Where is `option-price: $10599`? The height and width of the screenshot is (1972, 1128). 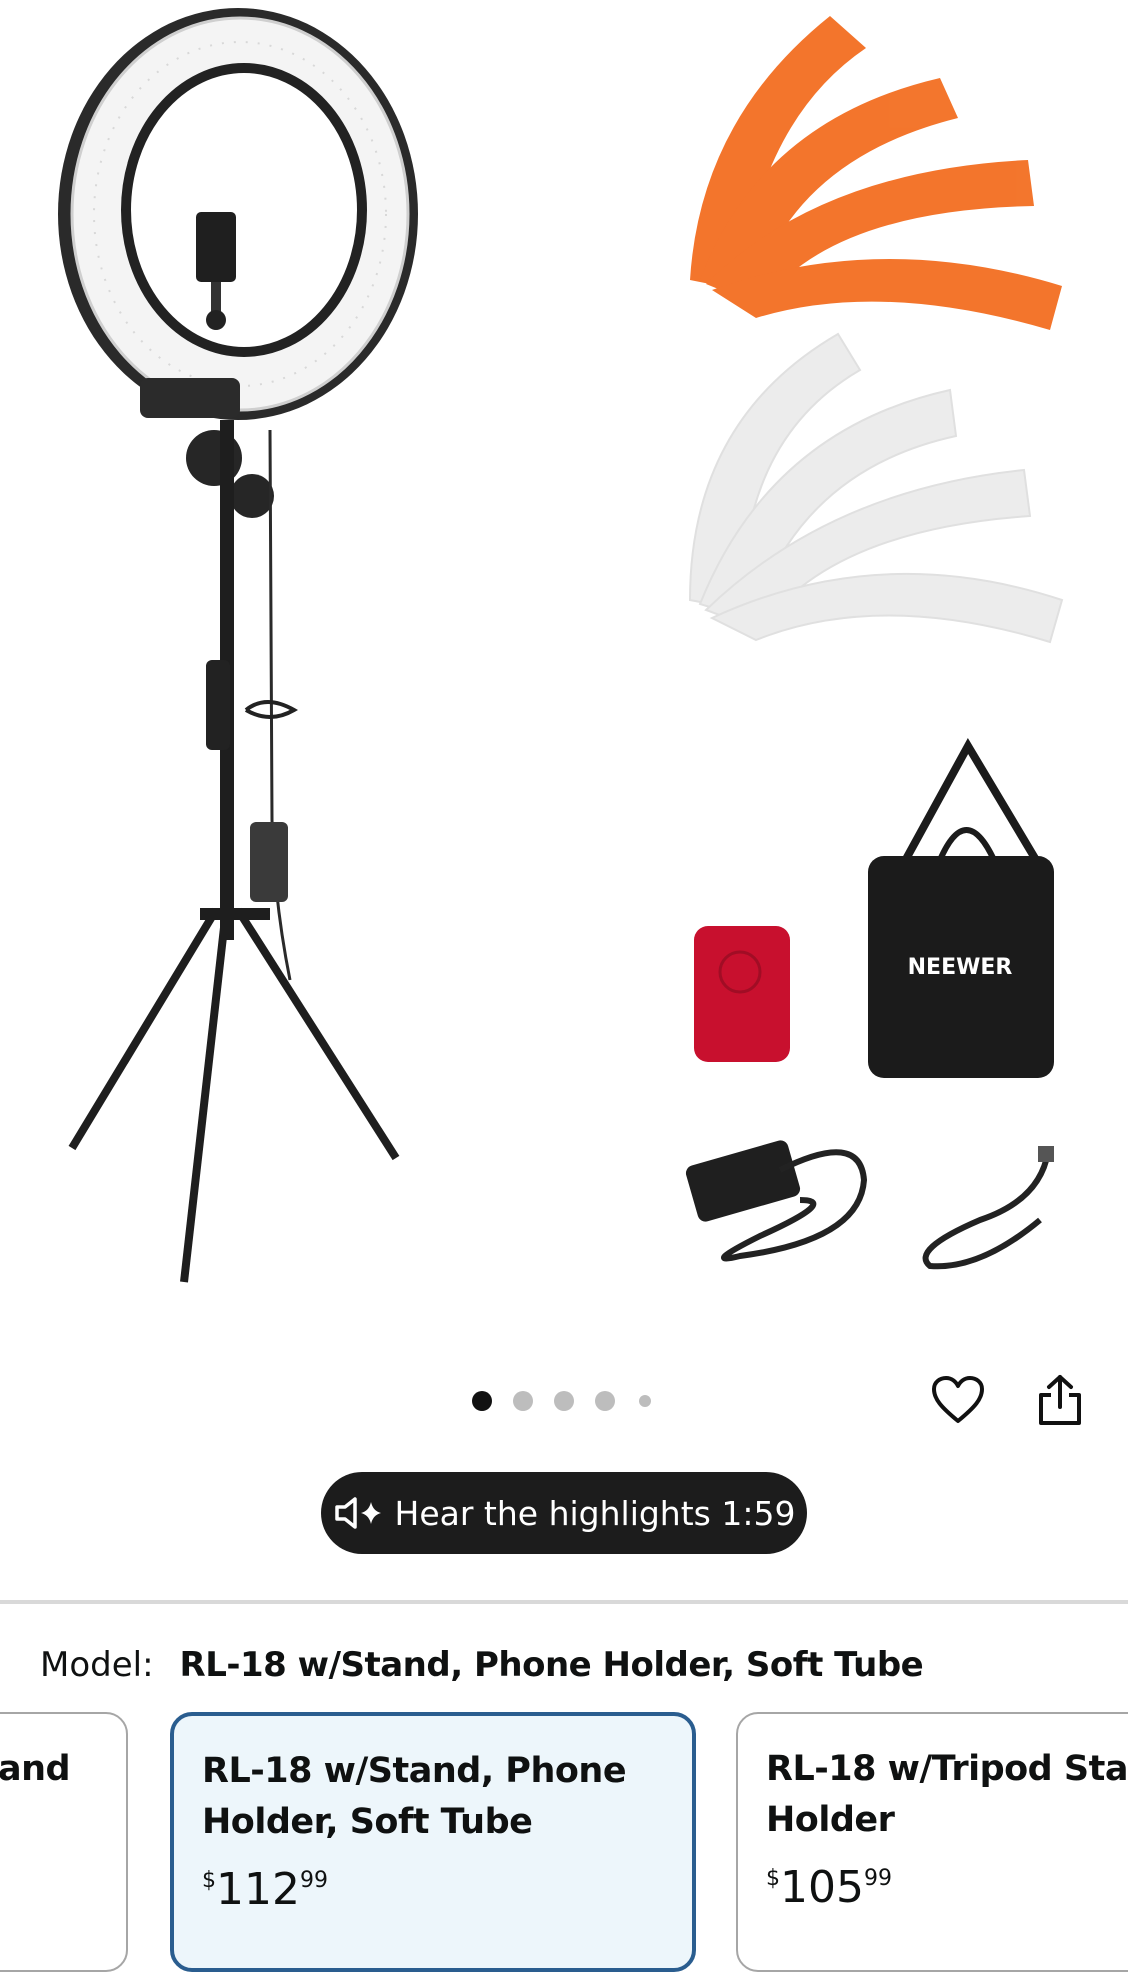
option-price: $10599 is located at coordinates (829, 1887).